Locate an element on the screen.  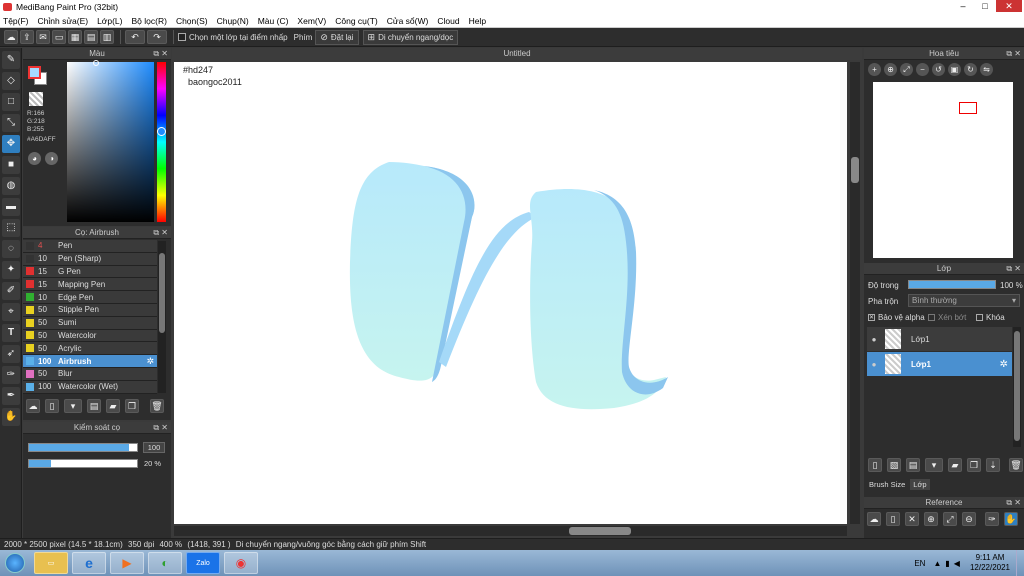
rect-select-icon: □ is located at coordinates (11, 102).